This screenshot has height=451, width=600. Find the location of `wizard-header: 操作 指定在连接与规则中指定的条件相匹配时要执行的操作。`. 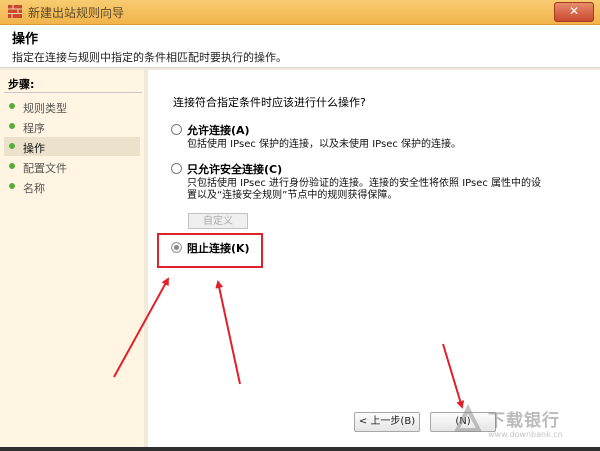

wizard-header: 操作 指定在连接与规则中指定的条件相匹配时要执行的操作。 is located at coordinates (300, 46).